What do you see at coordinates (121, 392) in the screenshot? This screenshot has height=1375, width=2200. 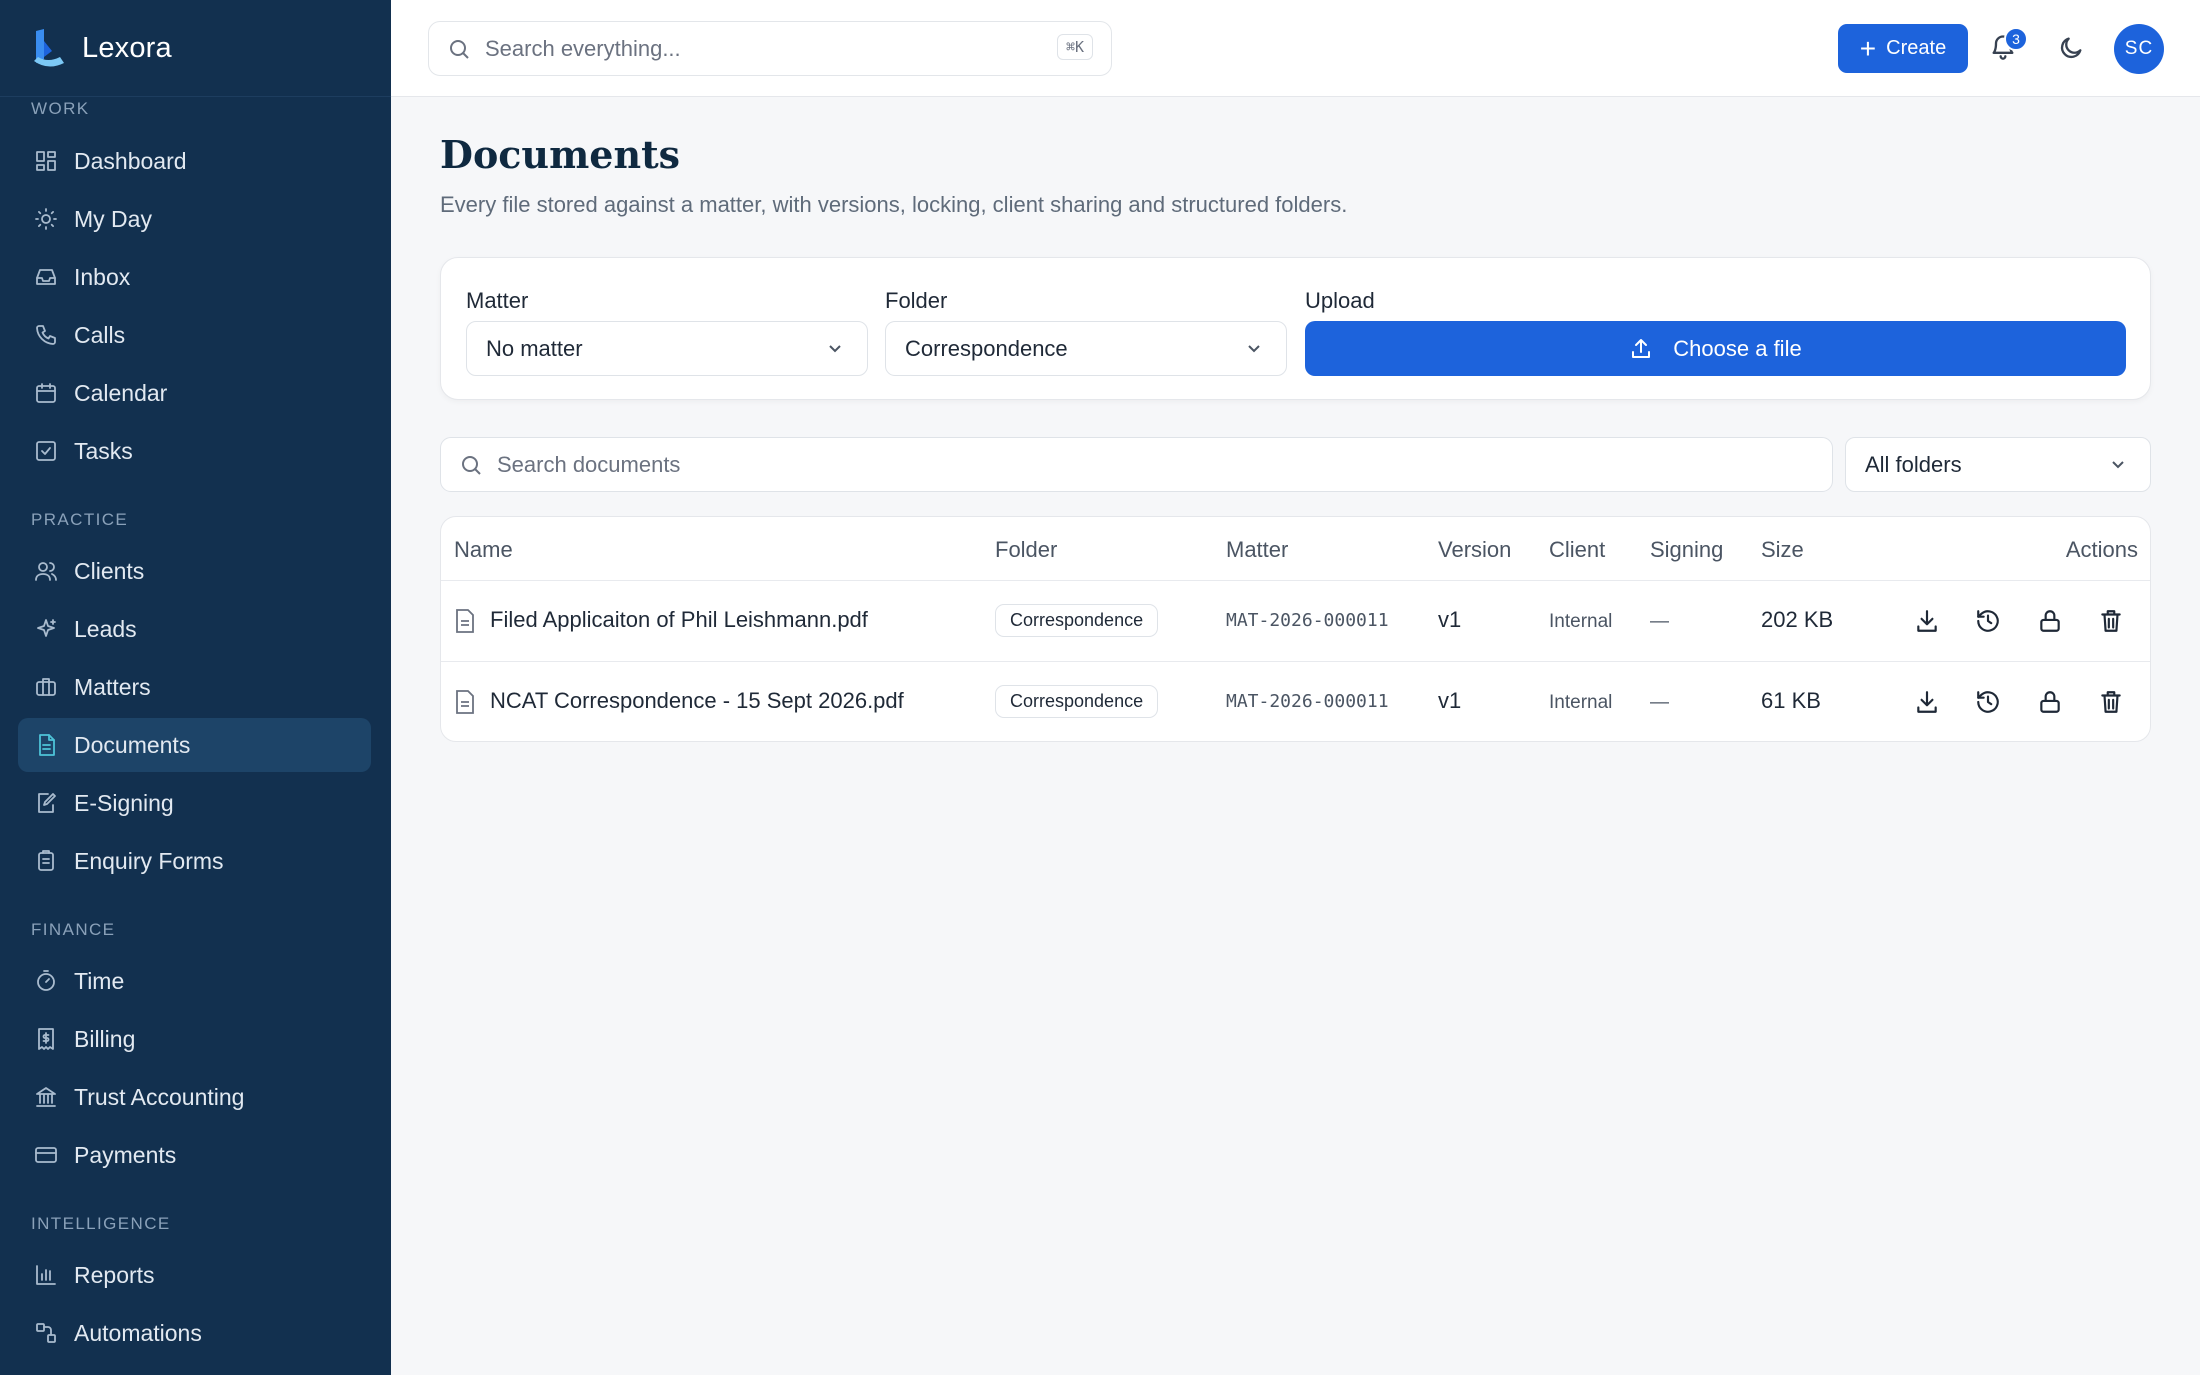 I see `sidebar-item-label: Calendar` at bounding box center [121, 392].